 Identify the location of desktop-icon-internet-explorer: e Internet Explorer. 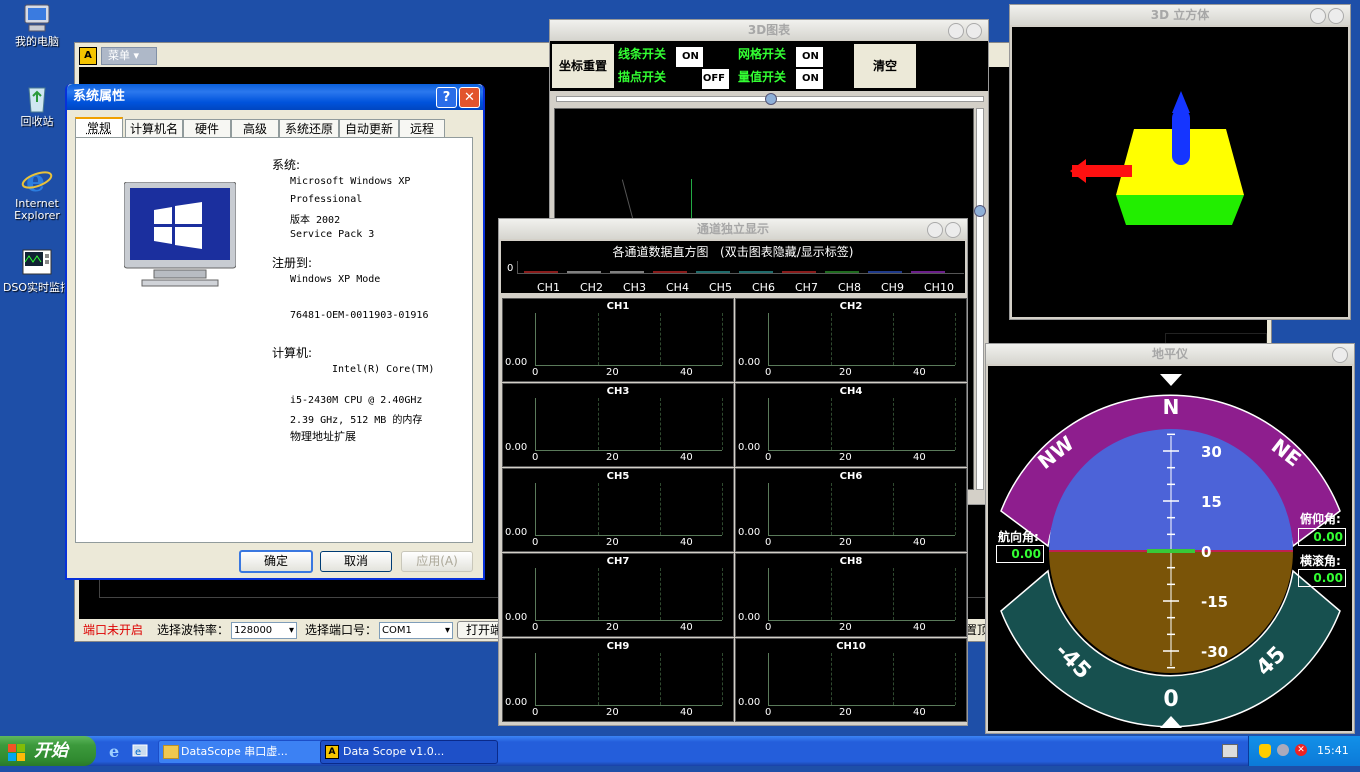
(37, 193).